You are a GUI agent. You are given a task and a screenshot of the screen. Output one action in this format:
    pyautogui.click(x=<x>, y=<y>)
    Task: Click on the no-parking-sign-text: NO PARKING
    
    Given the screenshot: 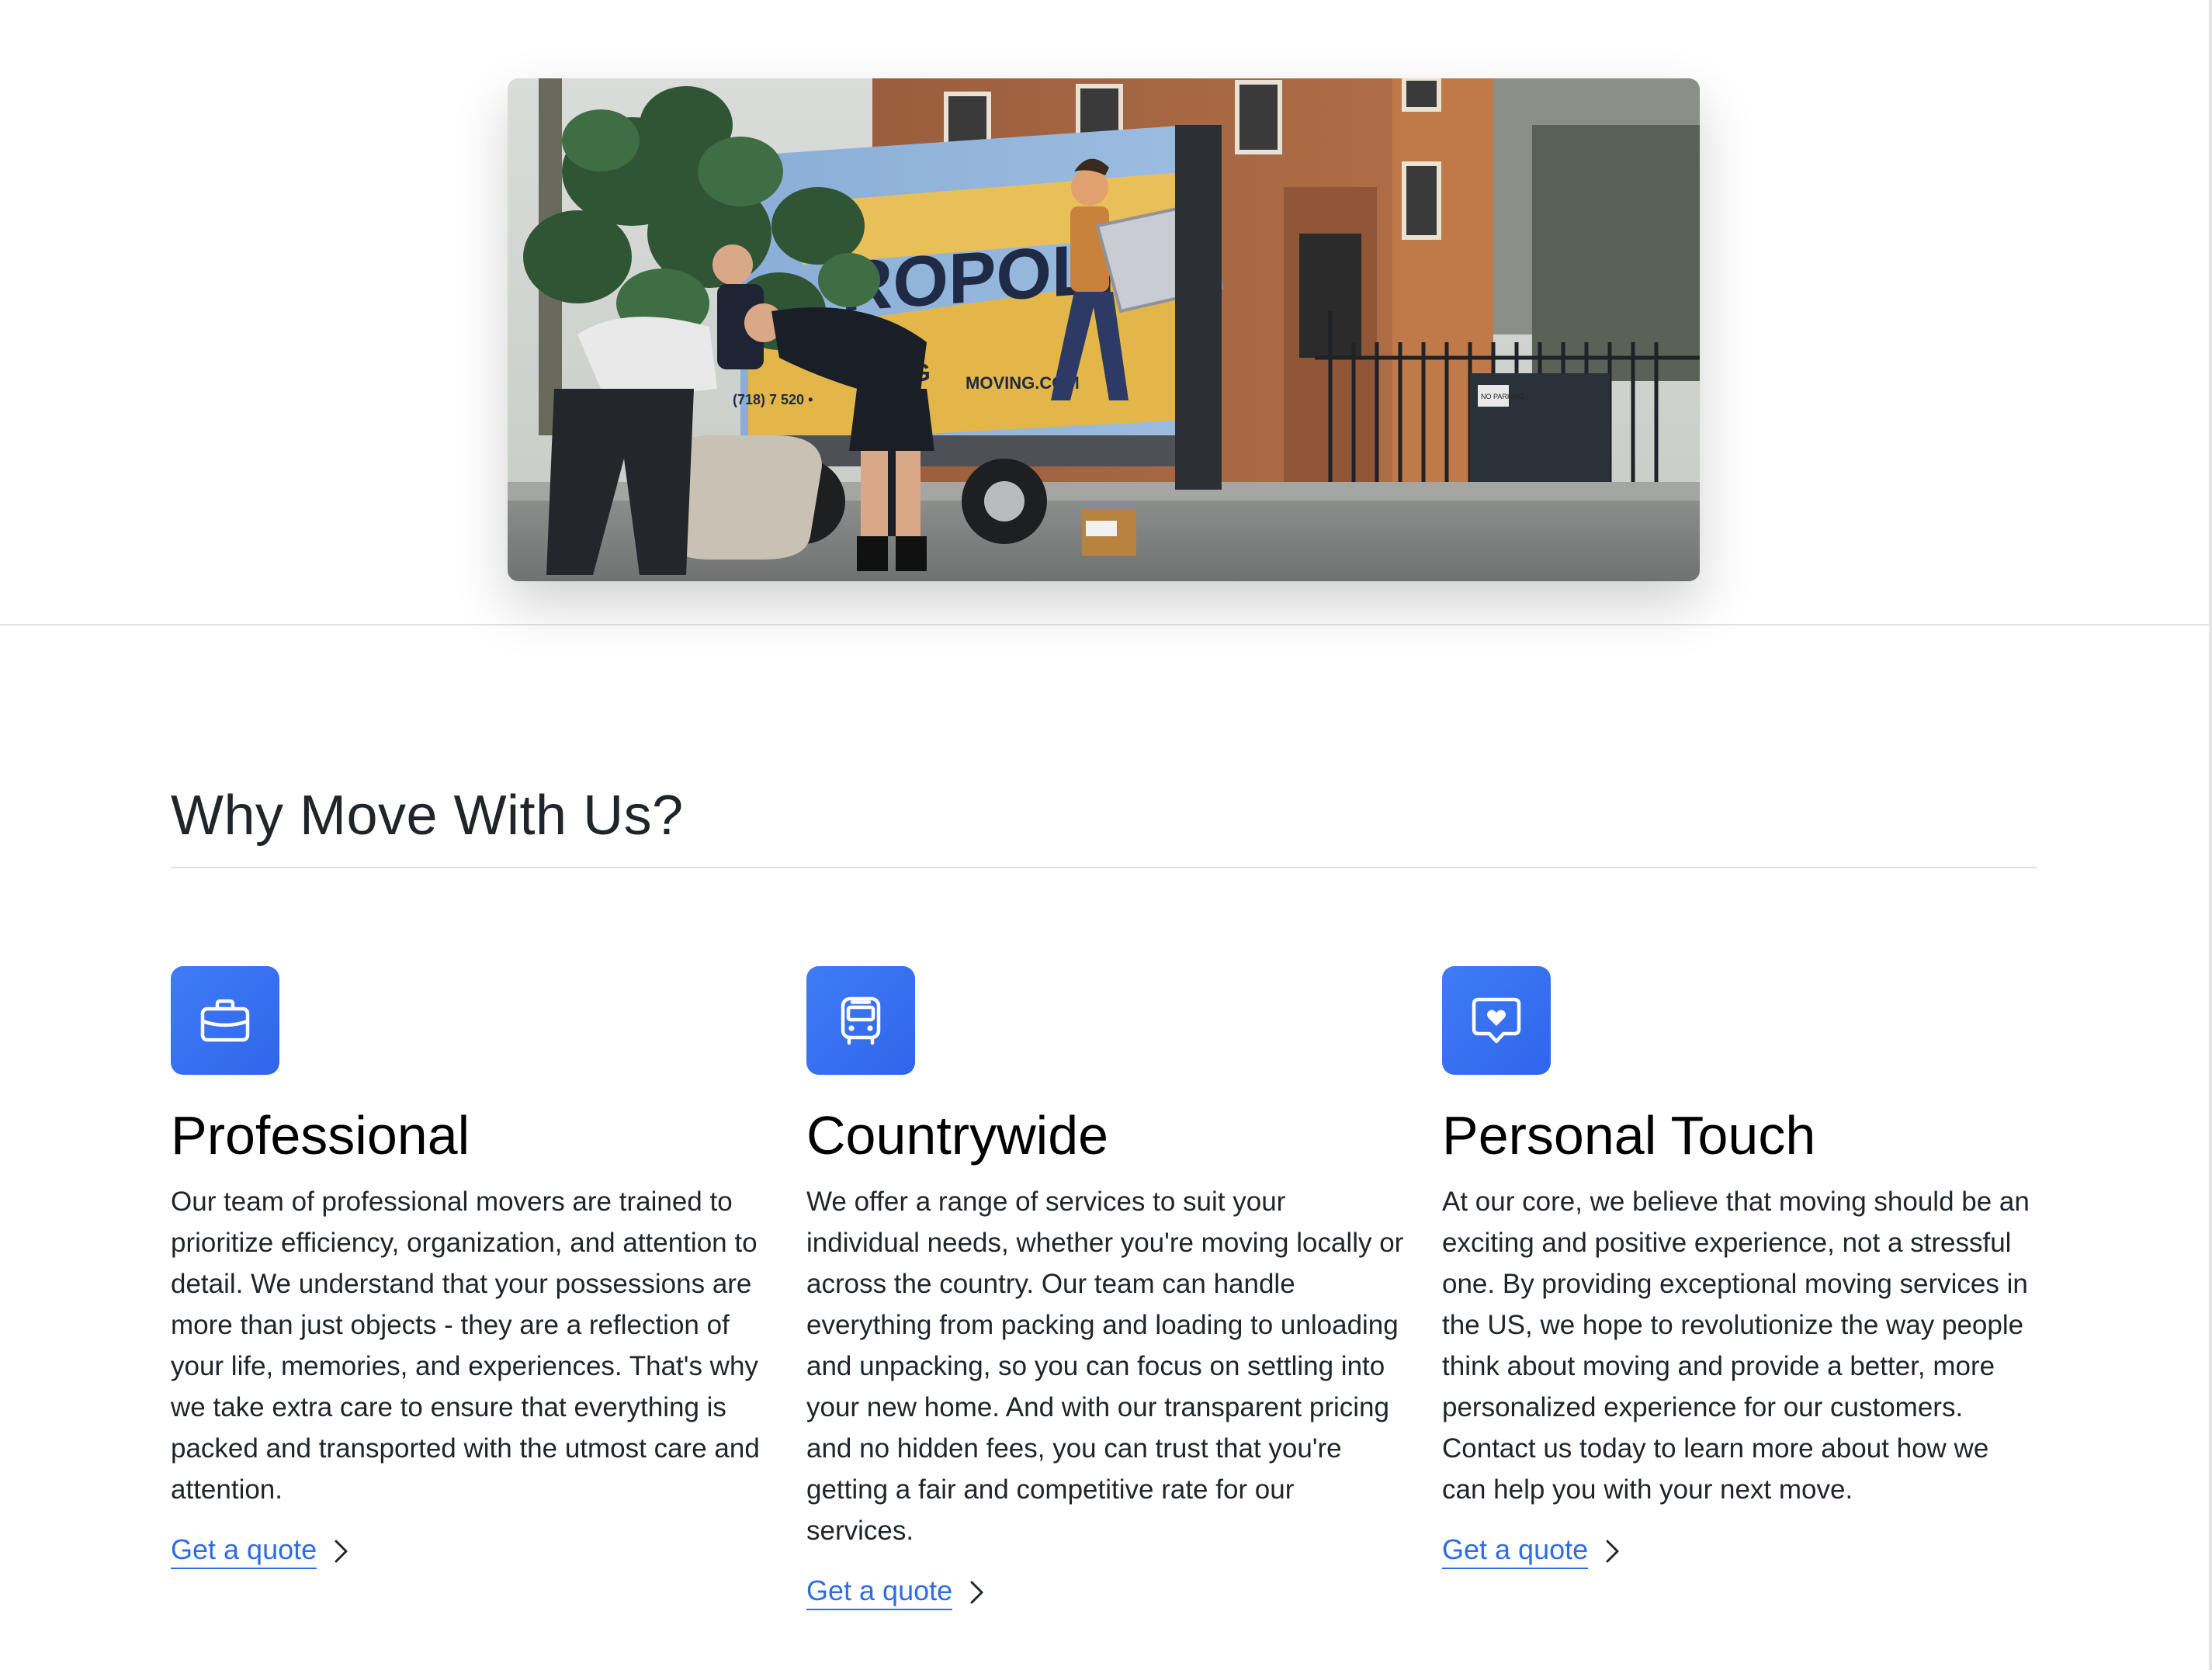 What is the action you would take?
    pyautogui.click(x=1502, y=396)
    